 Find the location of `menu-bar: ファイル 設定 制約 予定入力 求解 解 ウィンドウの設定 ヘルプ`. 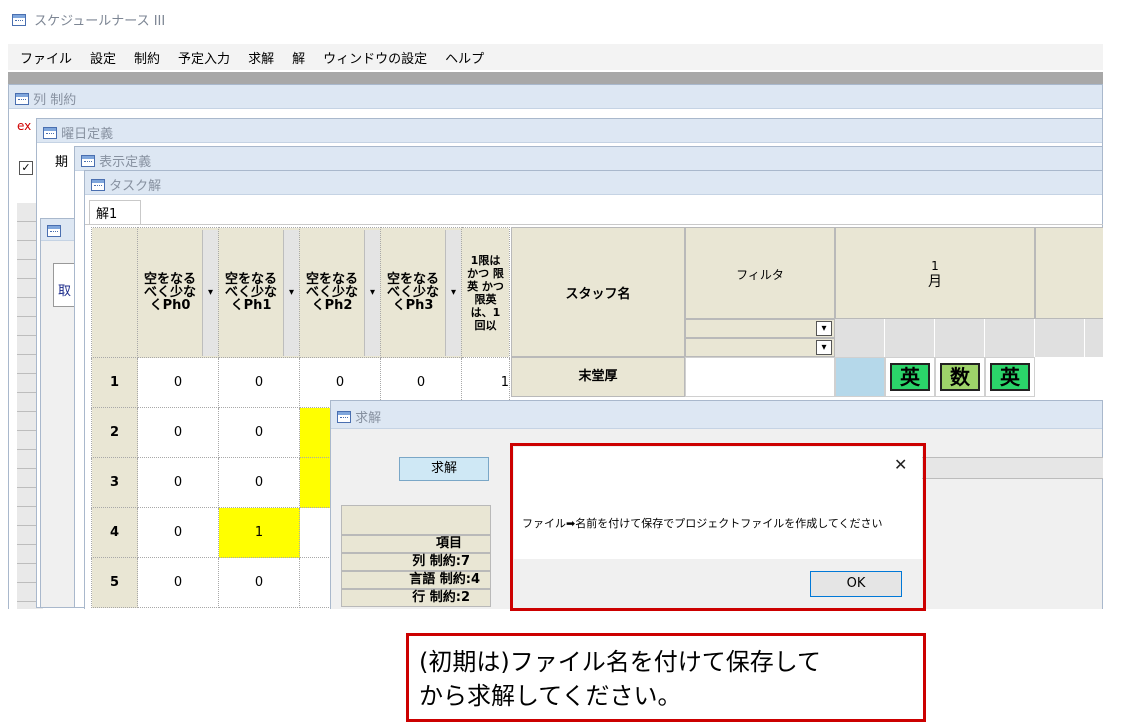

menu-bar: ファイル 設定 制約 予定入力 求解 解 ウィンドウの設定 ヘルプ is located at coordinates (555, 57).